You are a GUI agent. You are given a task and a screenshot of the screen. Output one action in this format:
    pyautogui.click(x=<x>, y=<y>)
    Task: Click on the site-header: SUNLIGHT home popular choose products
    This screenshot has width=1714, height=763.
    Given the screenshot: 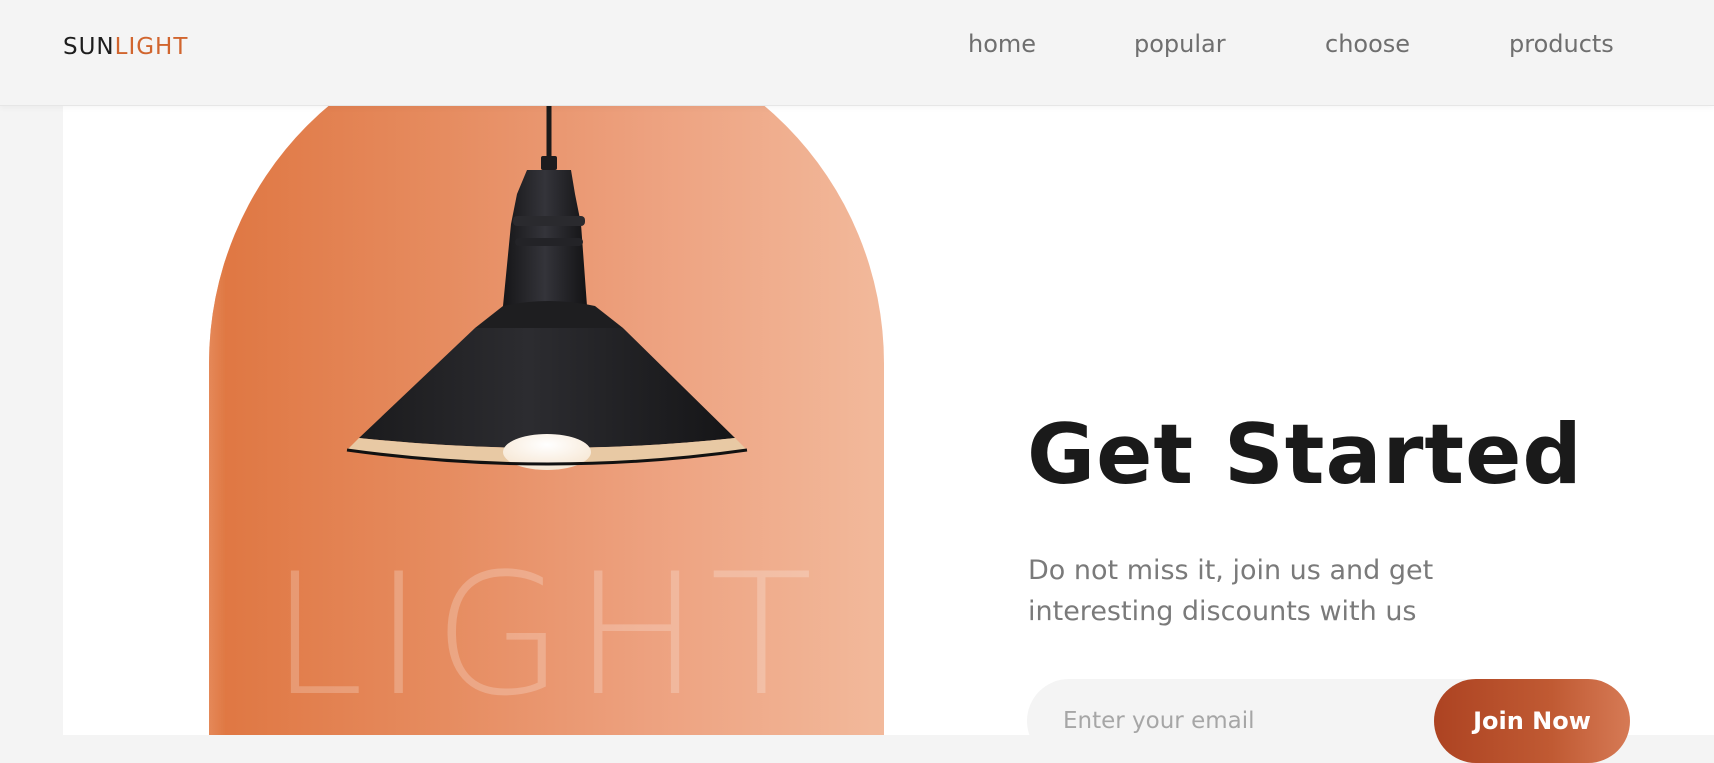 What is the action you would take?
    pyautogui.click(x=857, y=53)
    